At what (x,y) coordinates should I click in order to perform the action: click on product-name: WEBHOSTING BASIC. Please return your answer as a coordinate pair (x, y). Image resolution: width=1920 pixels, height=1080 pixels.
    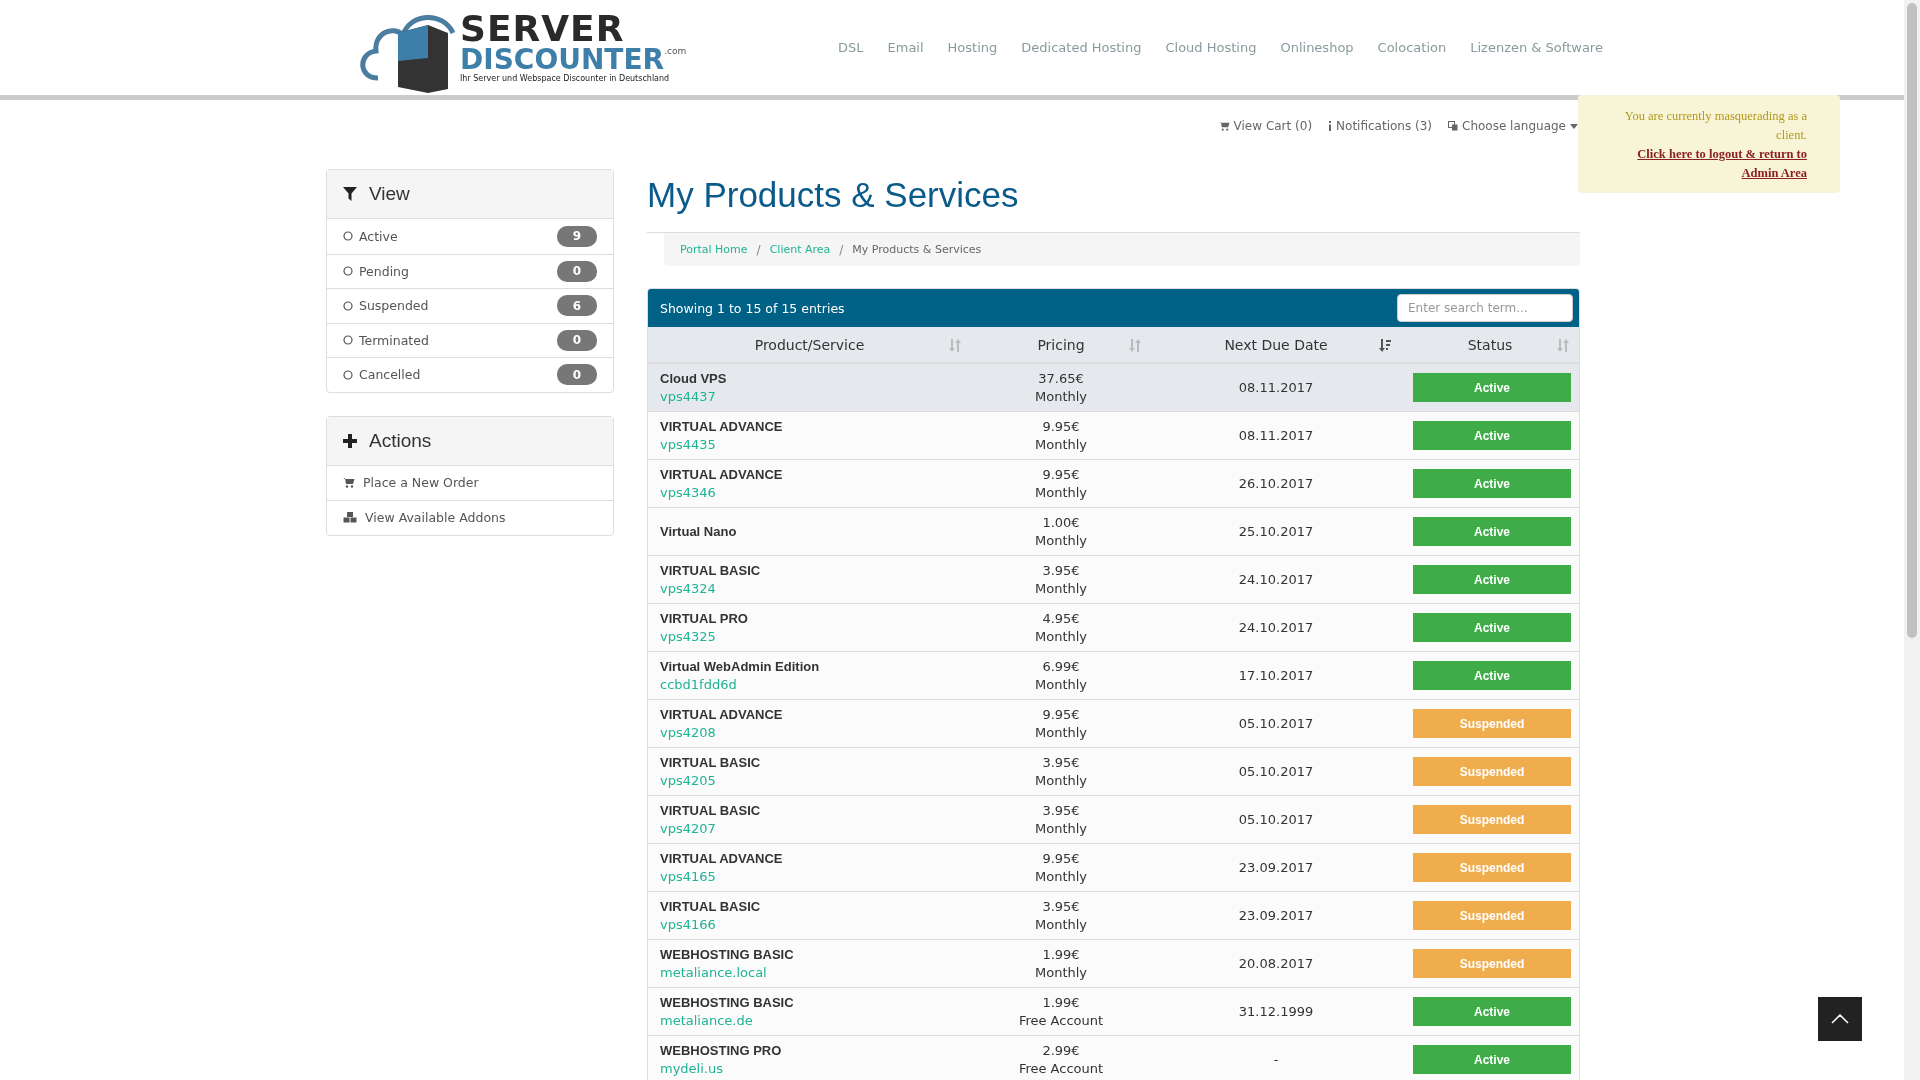
    Looking at the image, I should click on (727, 1002).